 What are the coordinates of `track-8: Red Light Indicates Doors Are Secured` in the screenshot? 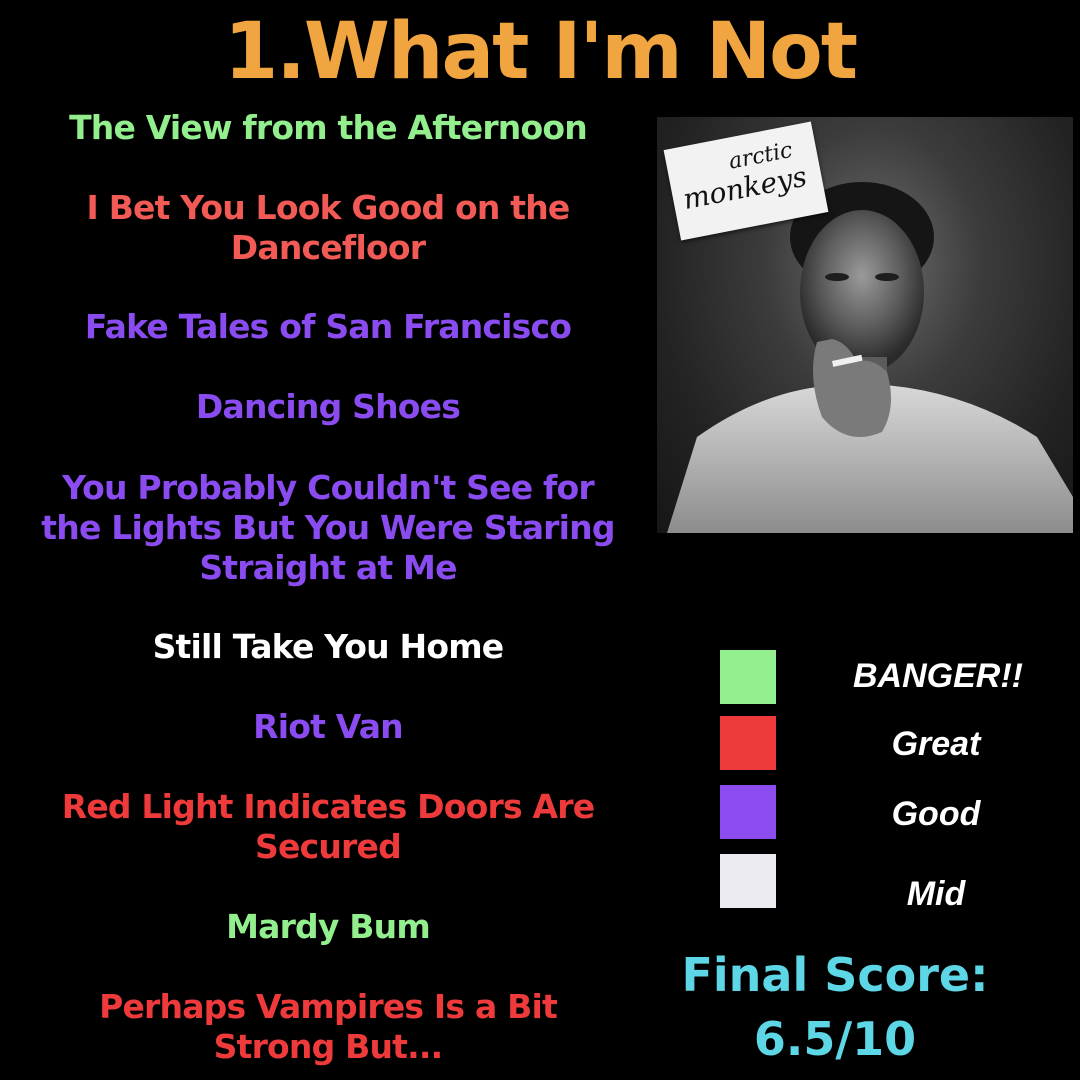 It's located at (328, 827).